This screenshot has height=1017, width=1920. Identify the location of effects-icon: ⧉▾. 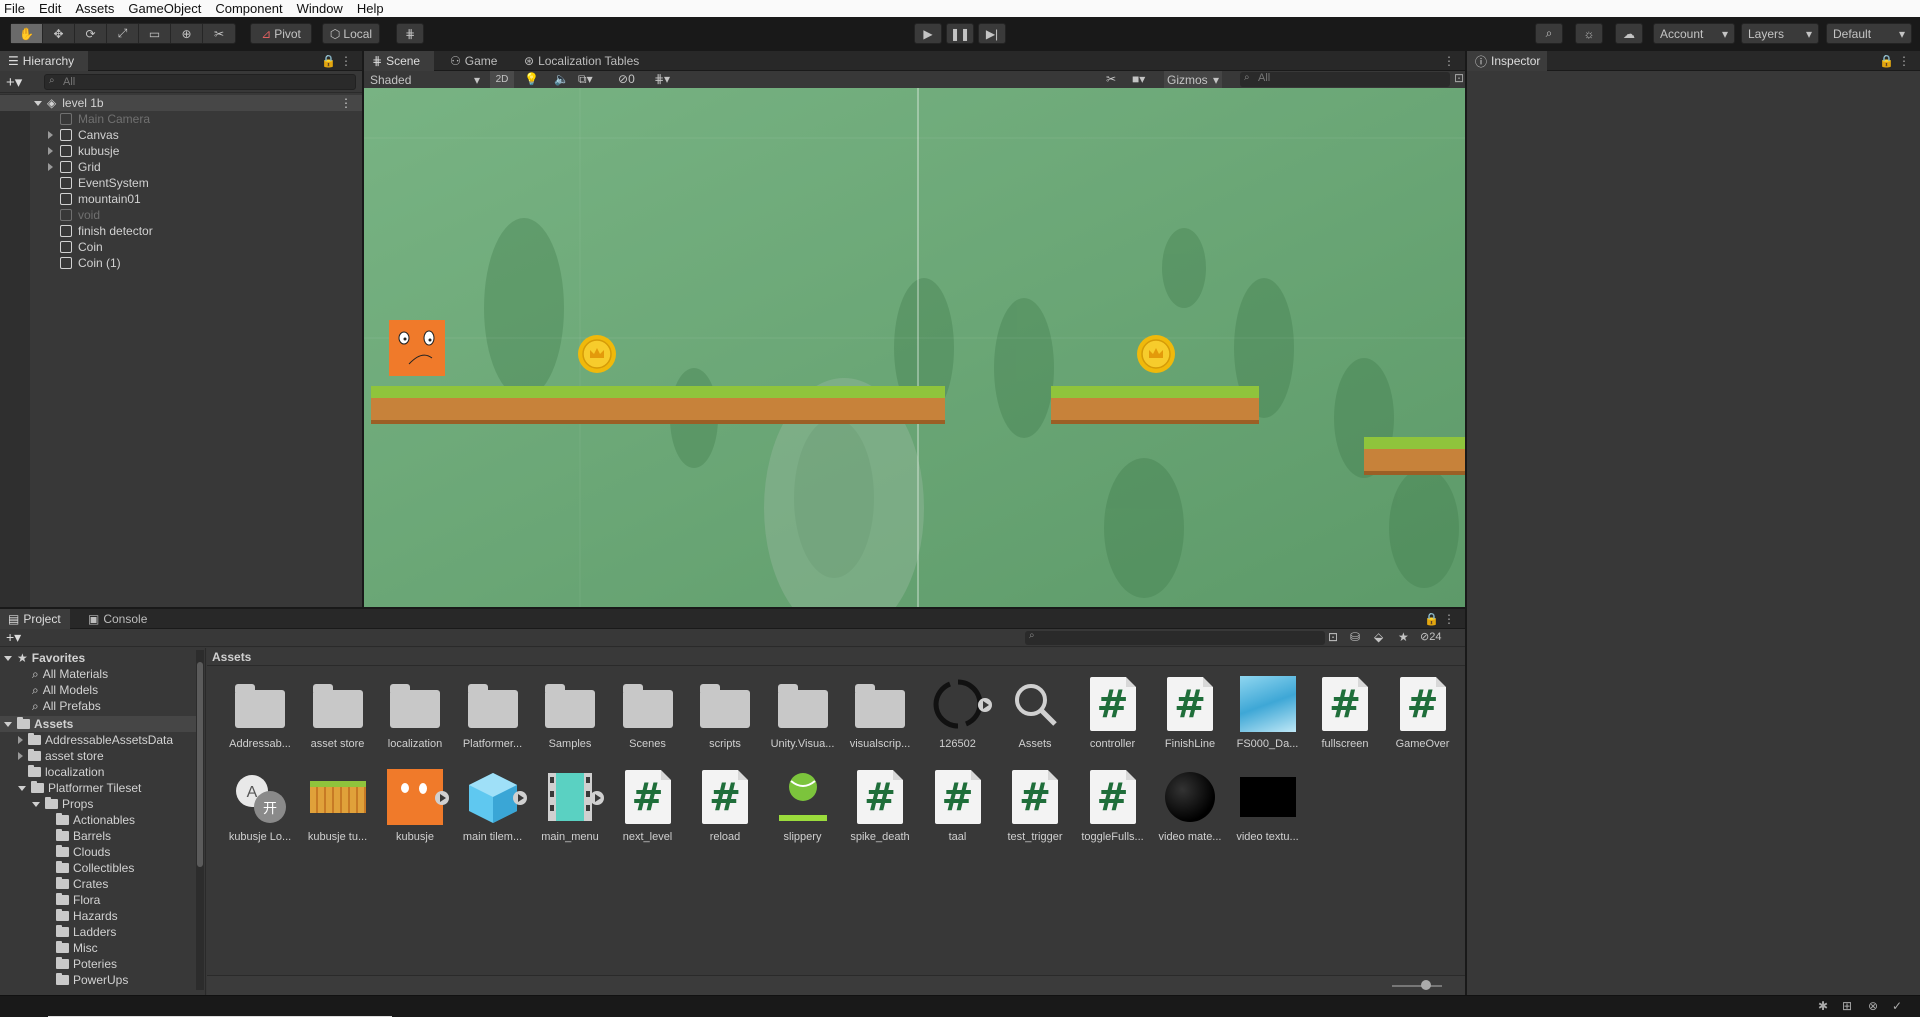
(585, 79).